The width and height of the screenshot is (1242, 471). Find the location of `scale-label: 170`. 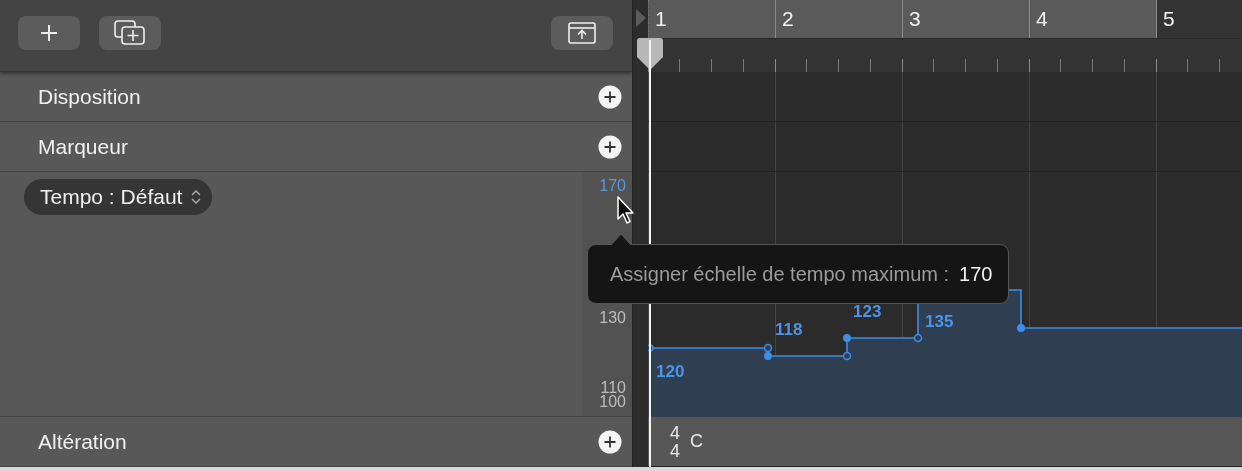

scale-label: 170 is located at coordinates (612, 186).